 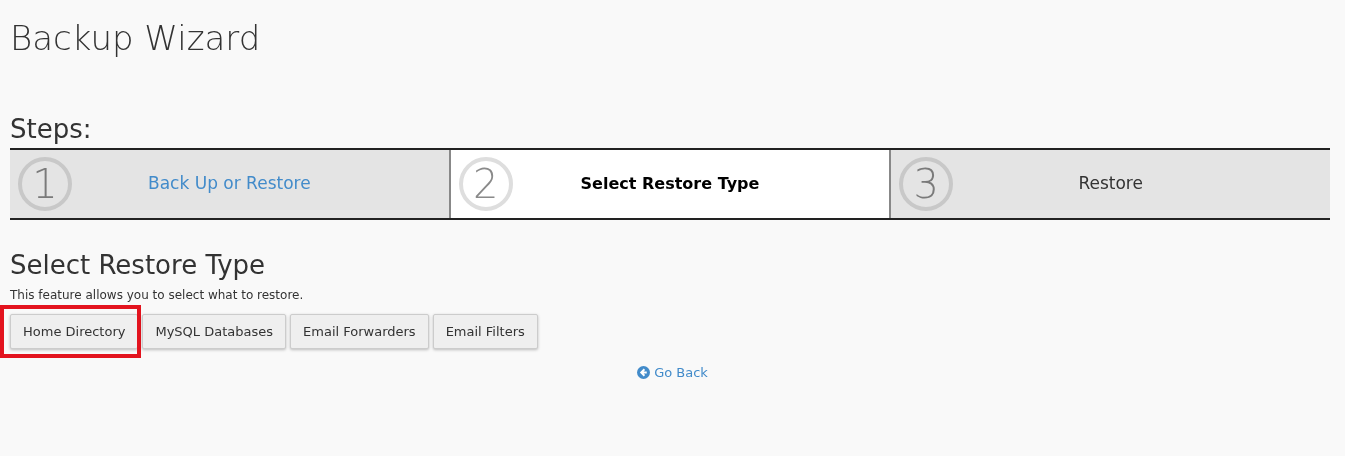 I want to click on restore-type-button: Email Filters, so click(x=485, y=331).